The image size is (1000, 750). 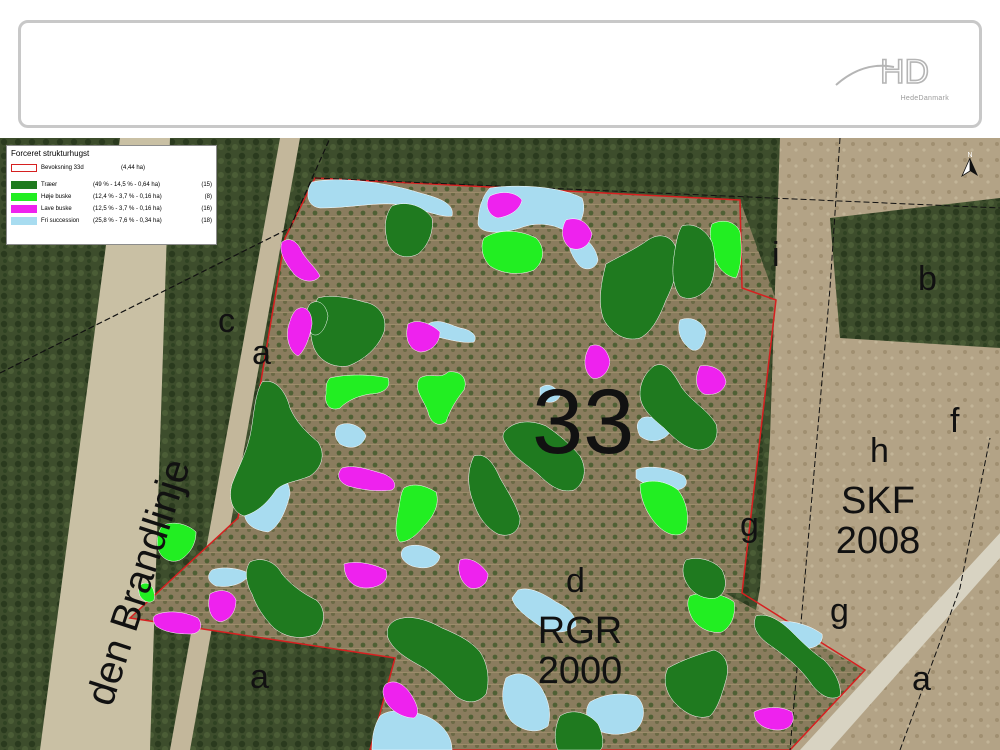 I want to click on legend-label: Høje buske, so click(x=56, y=196).